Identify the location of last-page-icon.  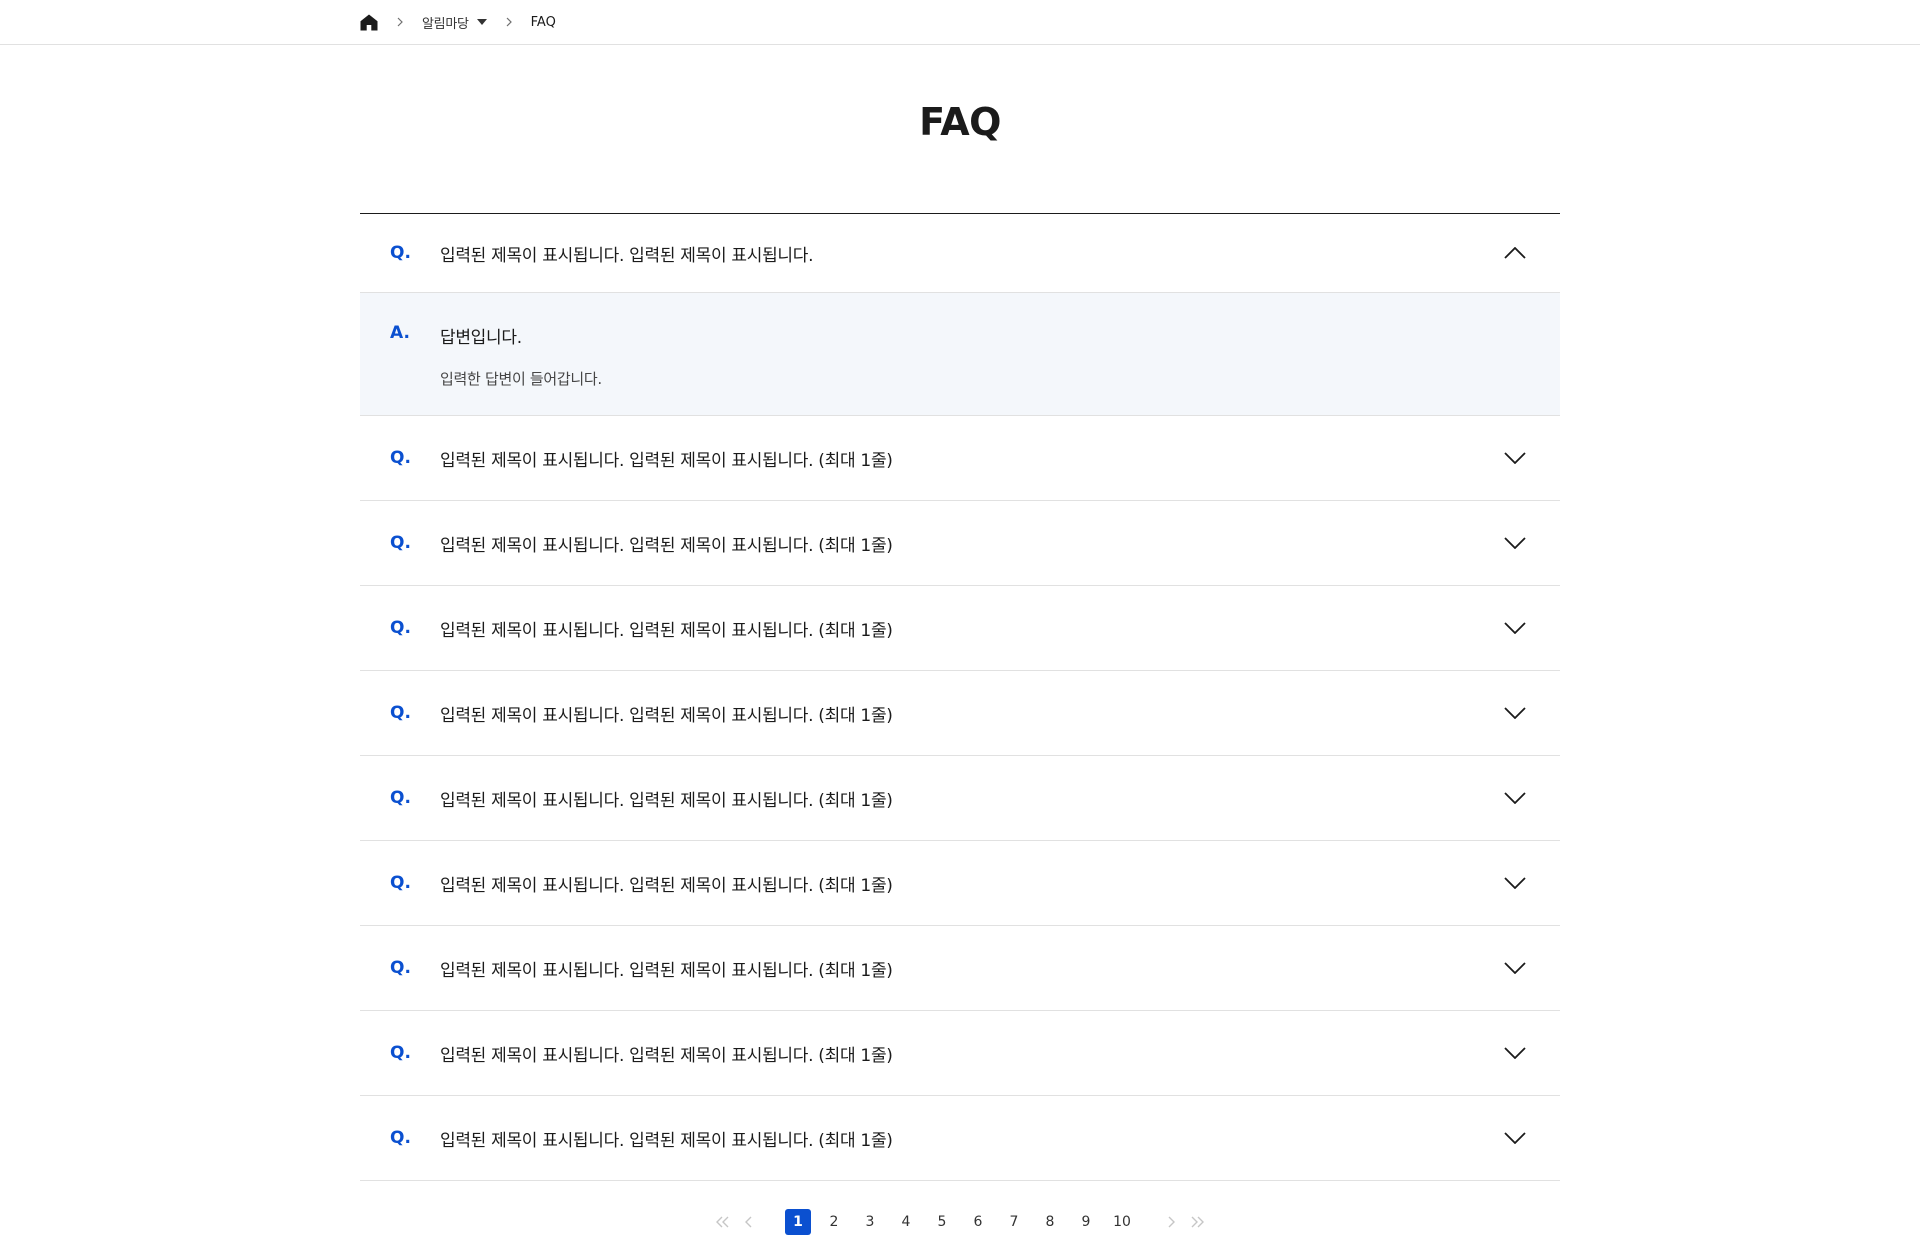
(1197, 1222).